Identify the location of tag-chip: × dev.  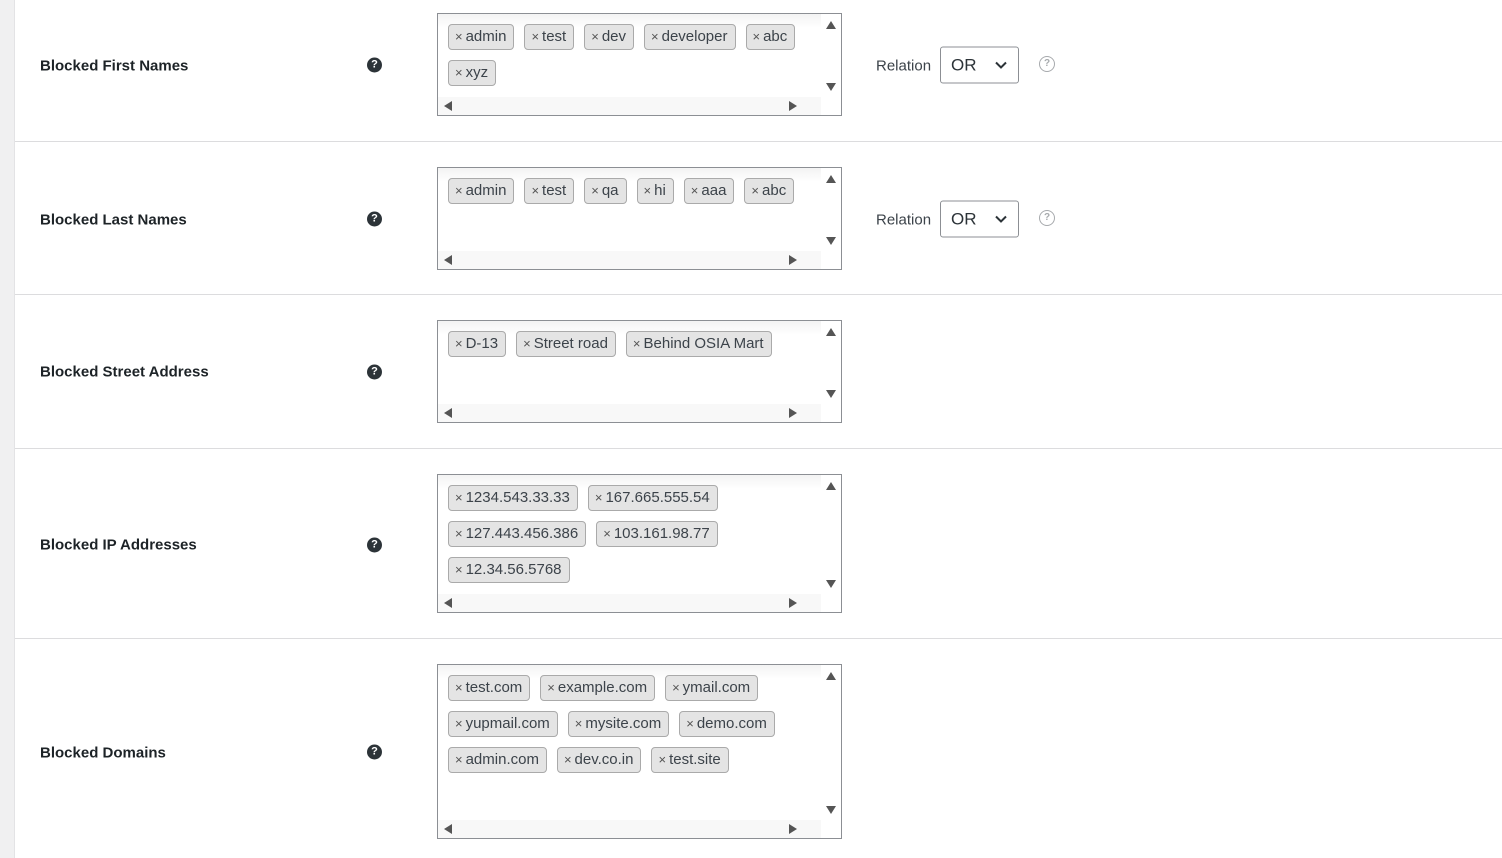
(609, 37).